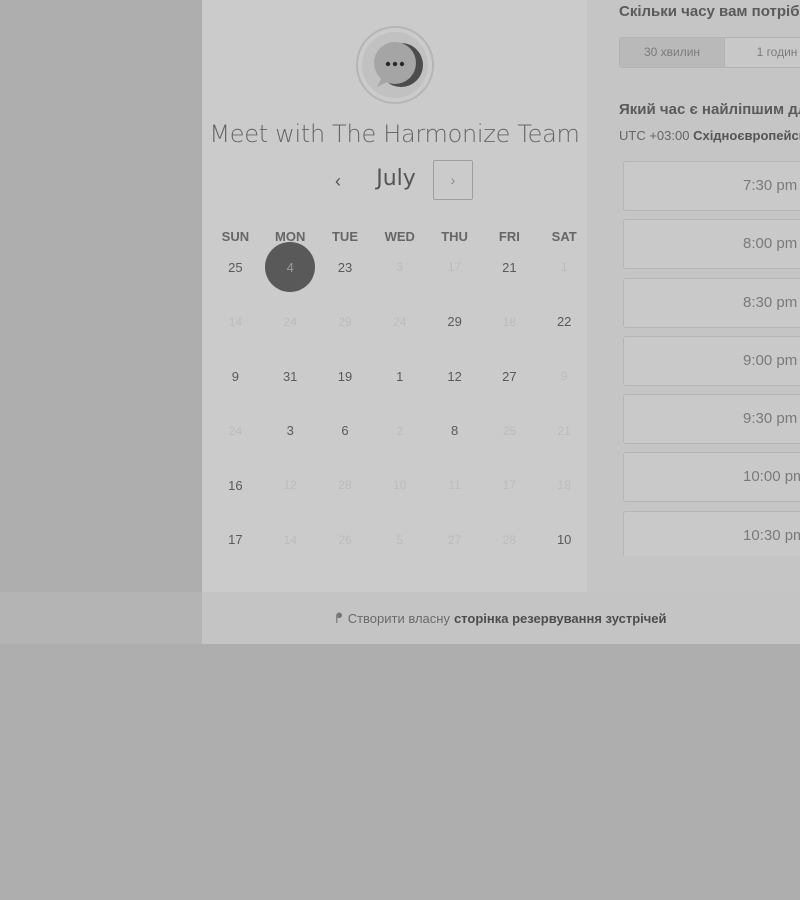 Image resolution: width=800 pixels, height=900 pixels. Describe the element at coordinates (235, 376) in the screenshot. I see `calendar-day-number: 9` at that location.